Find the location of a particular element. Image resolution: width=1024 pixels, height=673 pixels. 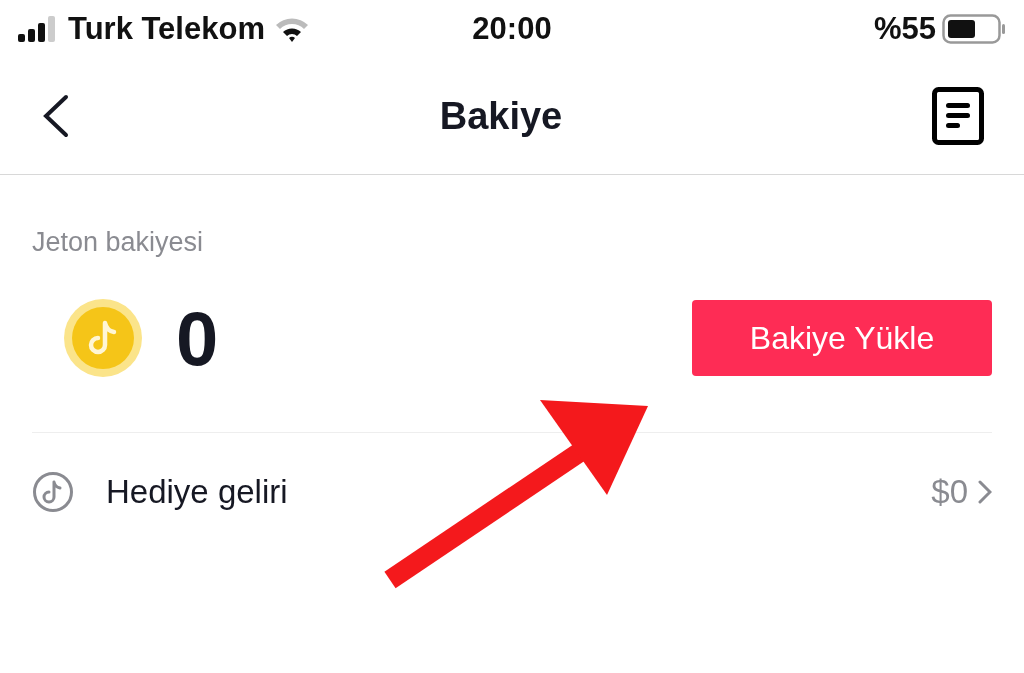

signal-icon is located at coordinates (38, 29).